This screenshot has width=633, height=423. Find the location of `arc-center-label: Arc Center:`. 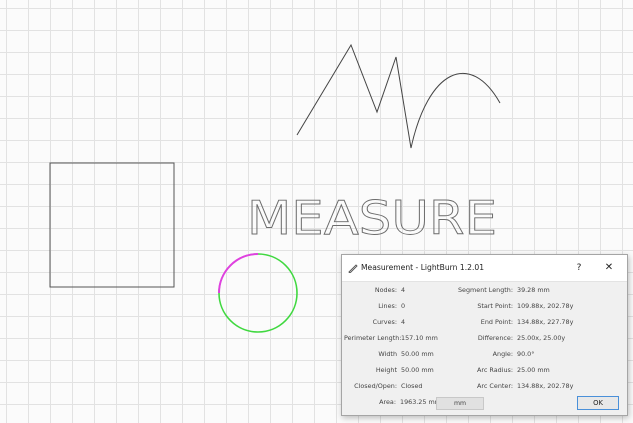

arc-center-label: Arc Center: is located at coordinates (495, 386).